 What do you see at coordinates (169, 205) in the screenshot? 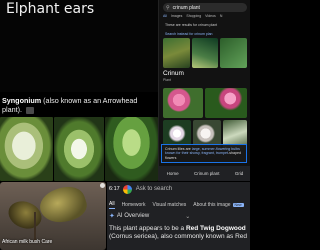
I see `tab-visual-matches: Visual matches` at bounding box center [169, 205].